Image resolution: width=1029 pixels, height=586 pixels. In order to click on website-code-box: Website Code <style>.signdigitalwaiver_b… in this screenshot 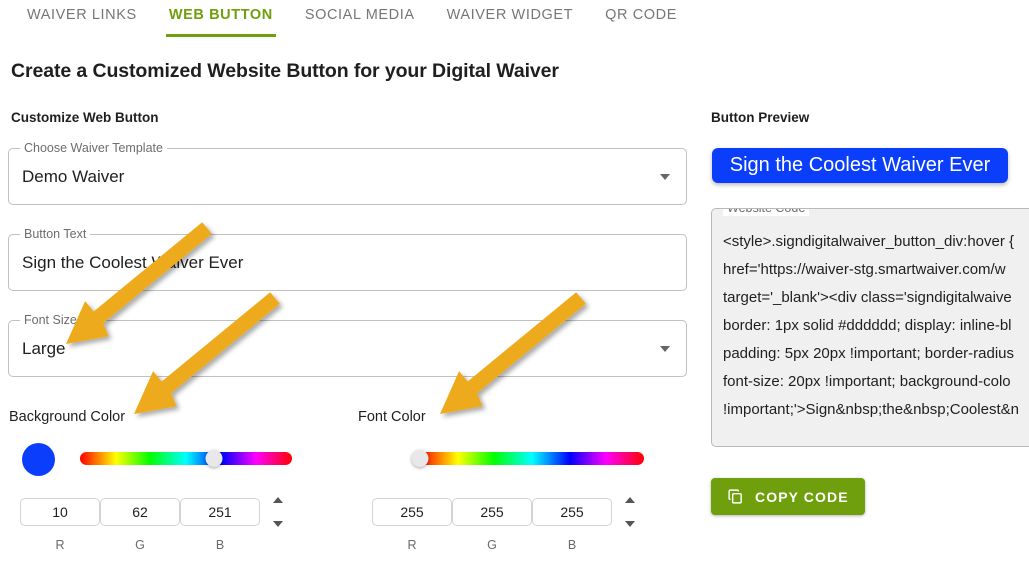, I will do `click(870, 327)`.